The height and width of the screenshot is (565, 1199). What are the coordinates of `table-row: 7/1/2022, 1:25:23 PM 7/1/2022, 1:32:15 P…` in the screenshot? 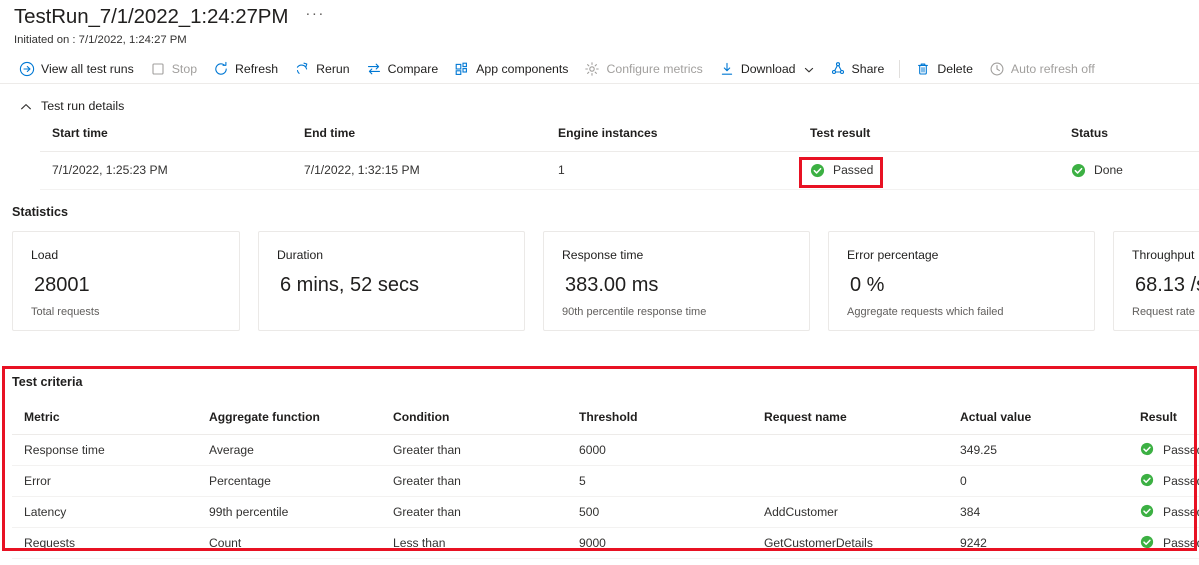 It's located at (619, 170).